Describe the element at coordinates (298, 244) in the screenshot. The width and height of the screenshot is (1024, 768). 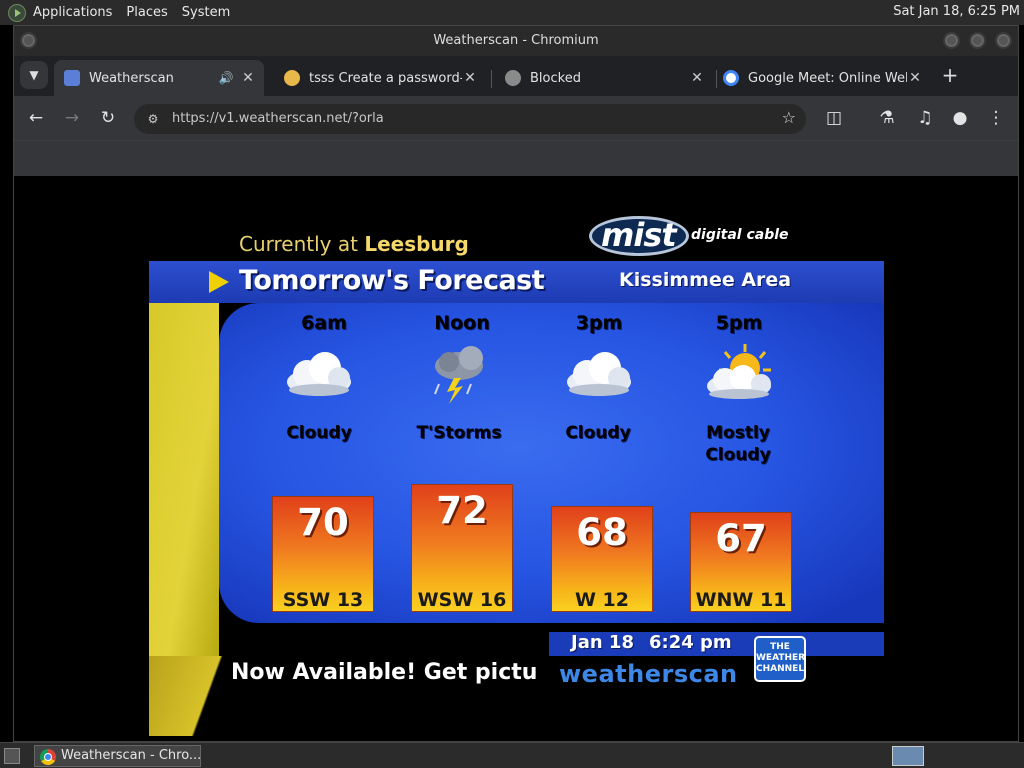
I see `currently-prefix: Currently at` at that location.